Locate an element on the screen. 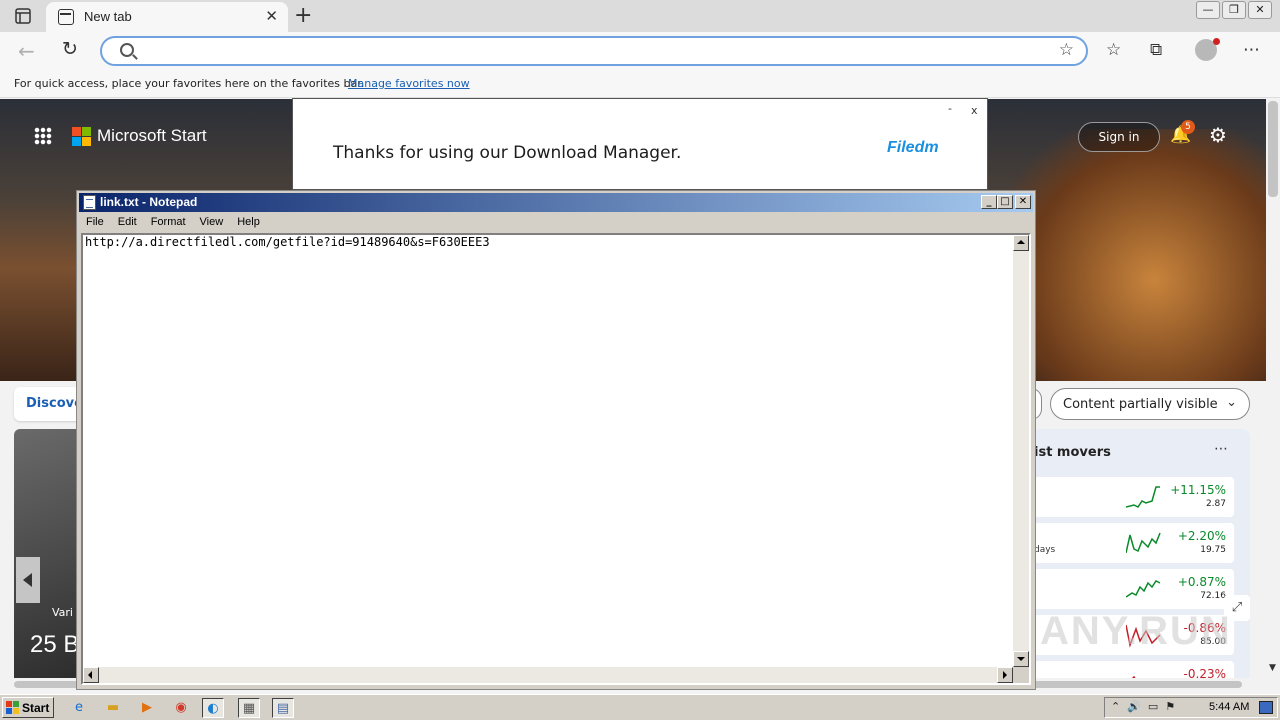 This screenshot has width=1280, height=720. media-player-icon: ▶ is located at coordinates (147, 708).